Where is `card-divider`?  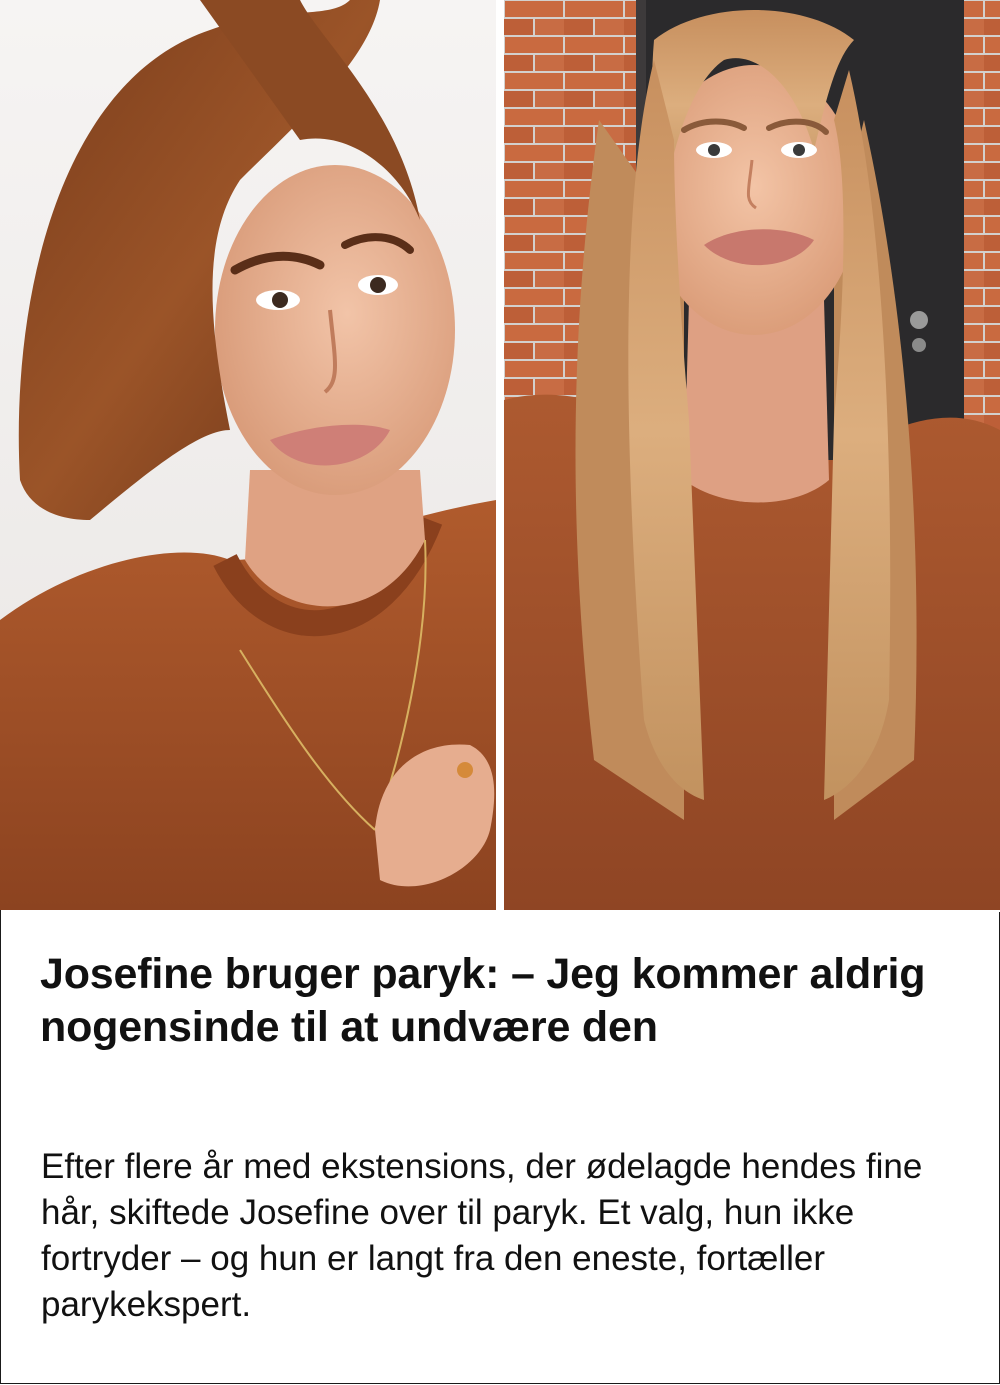 card-divider is located at coordinates (500, 911).